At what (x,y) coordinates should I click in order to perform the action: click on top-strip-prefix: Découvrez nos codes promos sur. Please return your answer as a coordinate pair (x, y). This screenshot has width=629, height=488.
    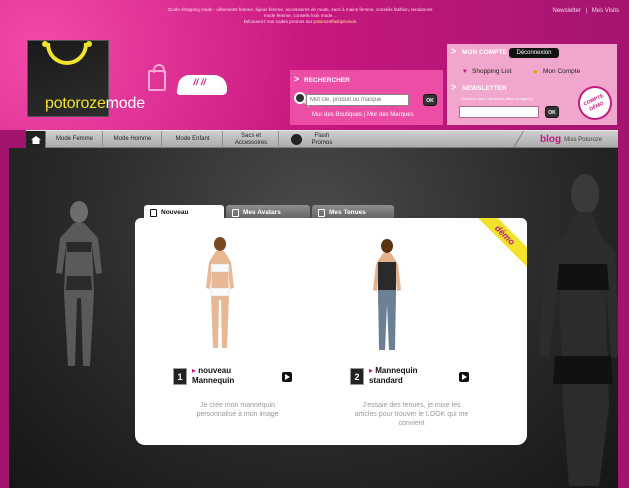
    Looking at the image, I should click on (278, 21).